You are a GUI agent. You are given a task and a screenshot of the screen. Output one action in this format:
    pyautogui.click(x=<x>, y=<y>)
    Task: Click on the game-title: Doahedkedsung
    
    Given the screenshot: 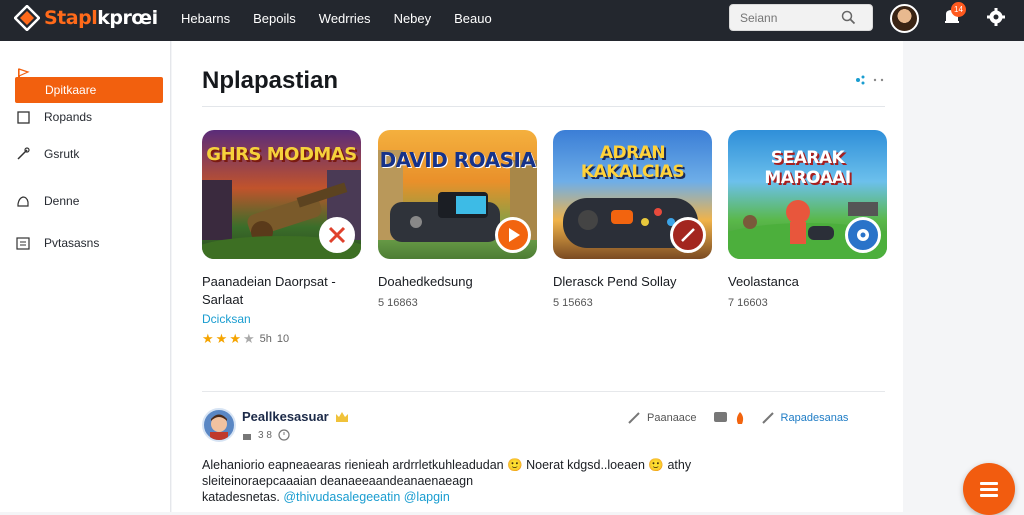 What is the action you would take?
    pyautogui.click(x=457, y=282)
    